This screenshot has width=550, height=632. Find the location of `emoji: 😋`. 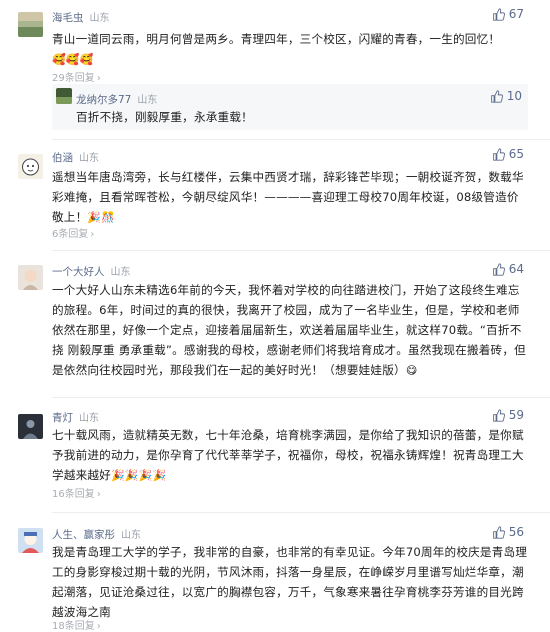

emoji: 😋 is located at coordinates (411, 370).